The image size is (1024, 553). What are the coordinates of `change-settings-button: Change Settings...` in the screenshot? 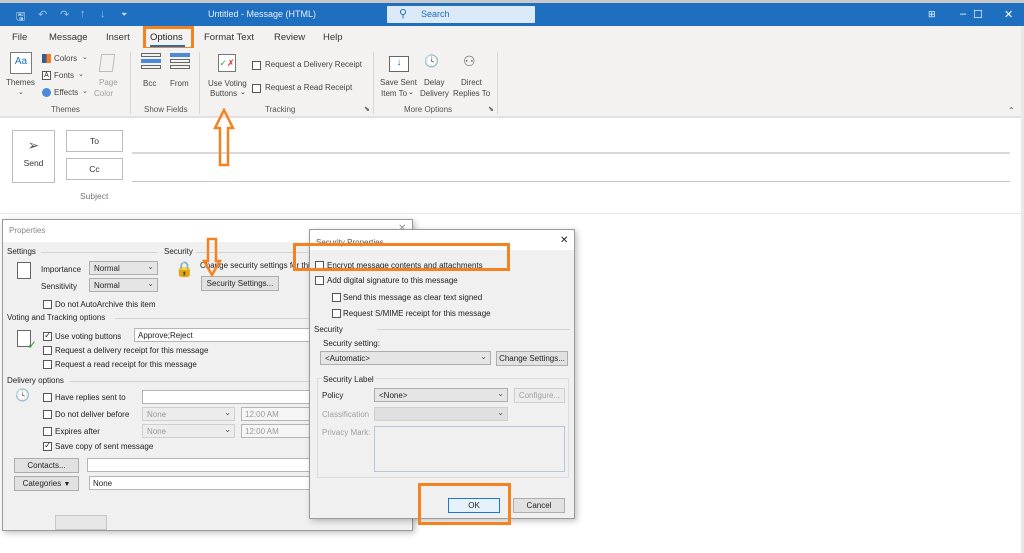 It's located at (532, 358).